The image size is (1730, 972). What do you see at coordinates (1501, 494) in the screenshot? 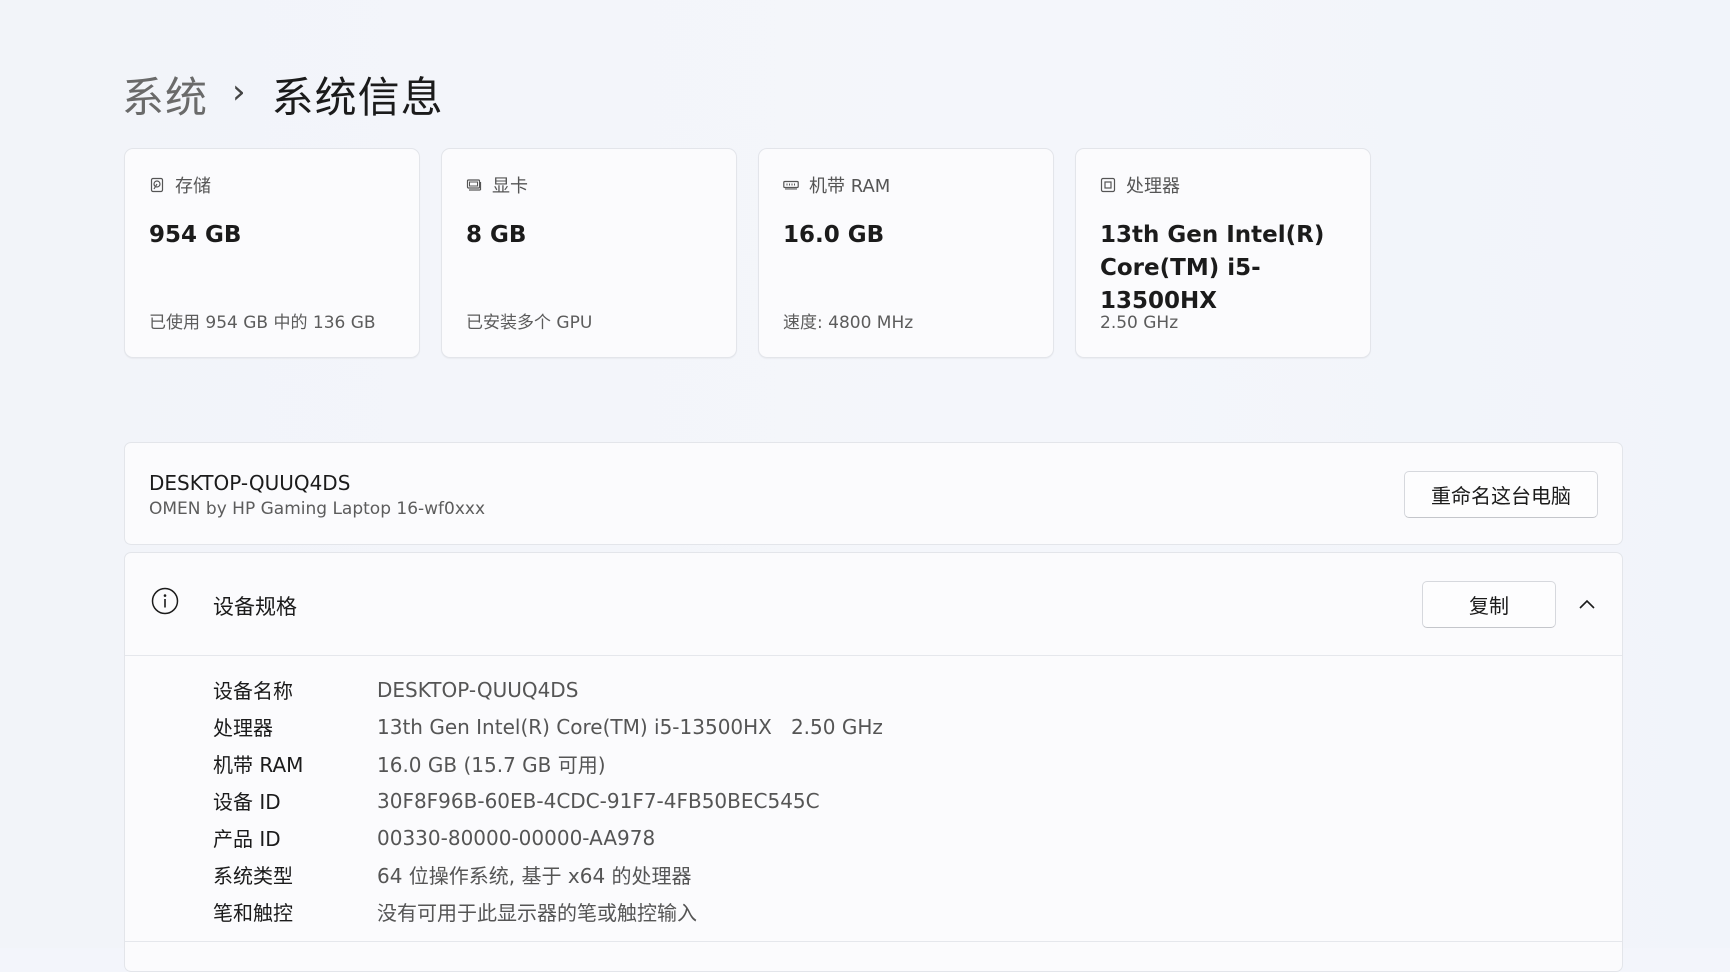
I see `rename-pc-button: 重命名这台电脑` at bounding box center [1501, 494].